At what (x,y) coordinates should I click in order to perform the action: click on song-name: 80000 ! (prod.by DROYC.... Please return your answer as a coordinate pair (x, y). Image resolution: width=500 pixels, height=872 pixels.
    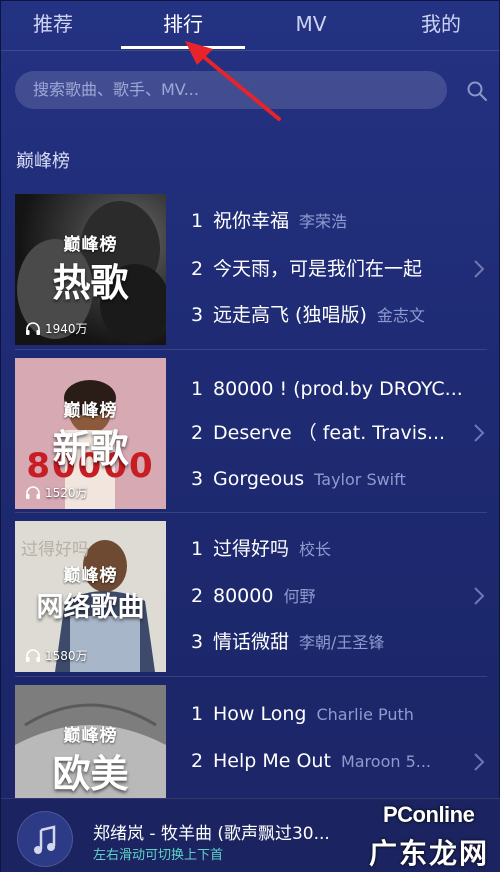
    Looking at the image, I should click on (338, 389).